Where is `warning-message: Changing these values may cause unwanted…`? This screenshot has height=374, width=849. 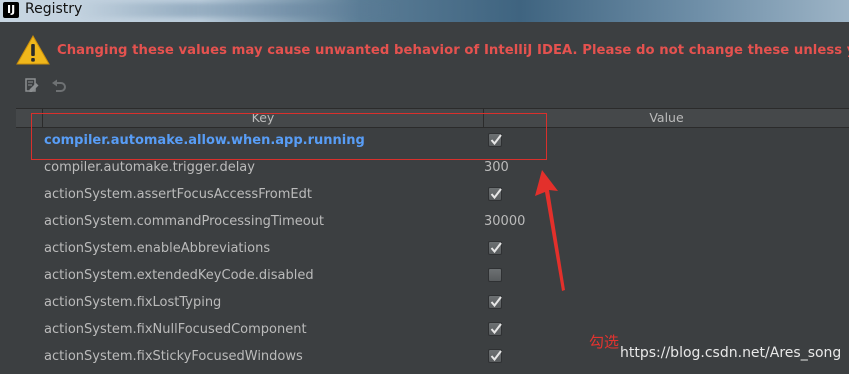
warning-message: Changing these values may cause unwanted… is located at coordinates (453, 50).